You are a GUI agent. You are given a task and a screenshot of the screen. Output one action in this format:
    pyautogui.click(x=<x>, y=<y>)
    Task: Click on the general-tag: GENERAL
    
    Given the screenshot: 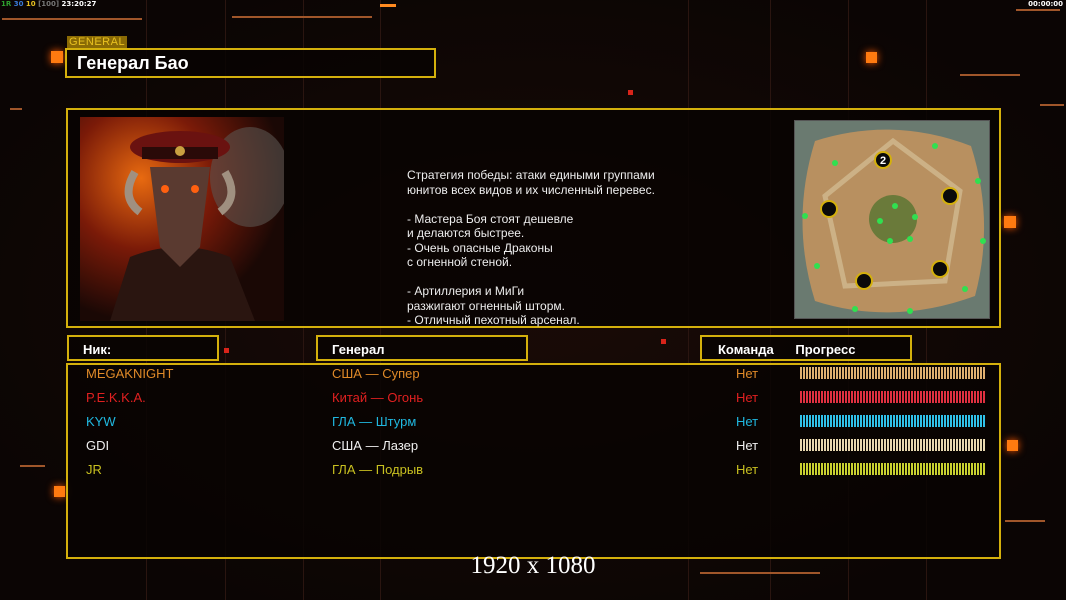 What is the action you would take?
    pyautogui.click(x=97, y=42)
    